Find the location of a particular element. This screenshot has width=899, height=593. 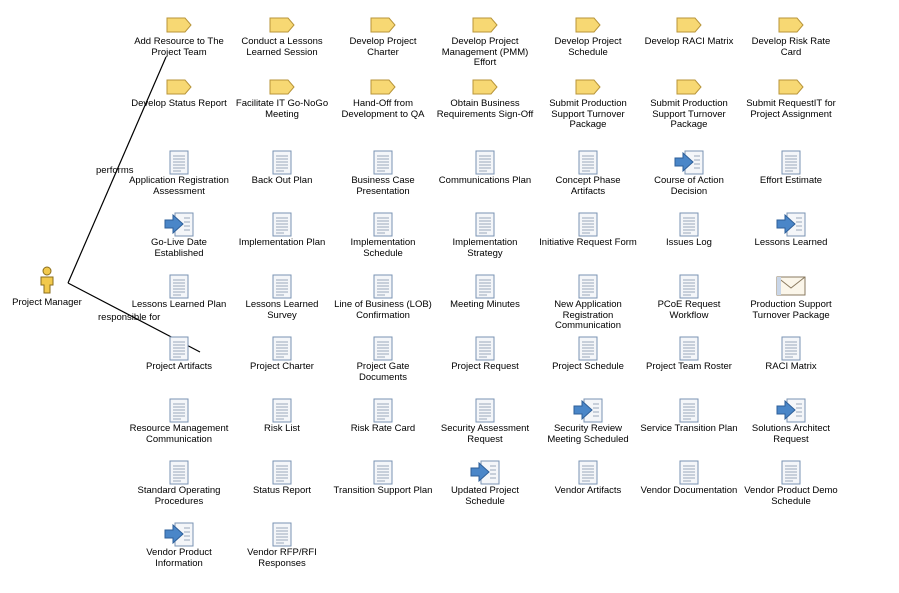

artifact-lessons-learned-plan: Lessons Learned Plan is located at coordinates (179, 292).